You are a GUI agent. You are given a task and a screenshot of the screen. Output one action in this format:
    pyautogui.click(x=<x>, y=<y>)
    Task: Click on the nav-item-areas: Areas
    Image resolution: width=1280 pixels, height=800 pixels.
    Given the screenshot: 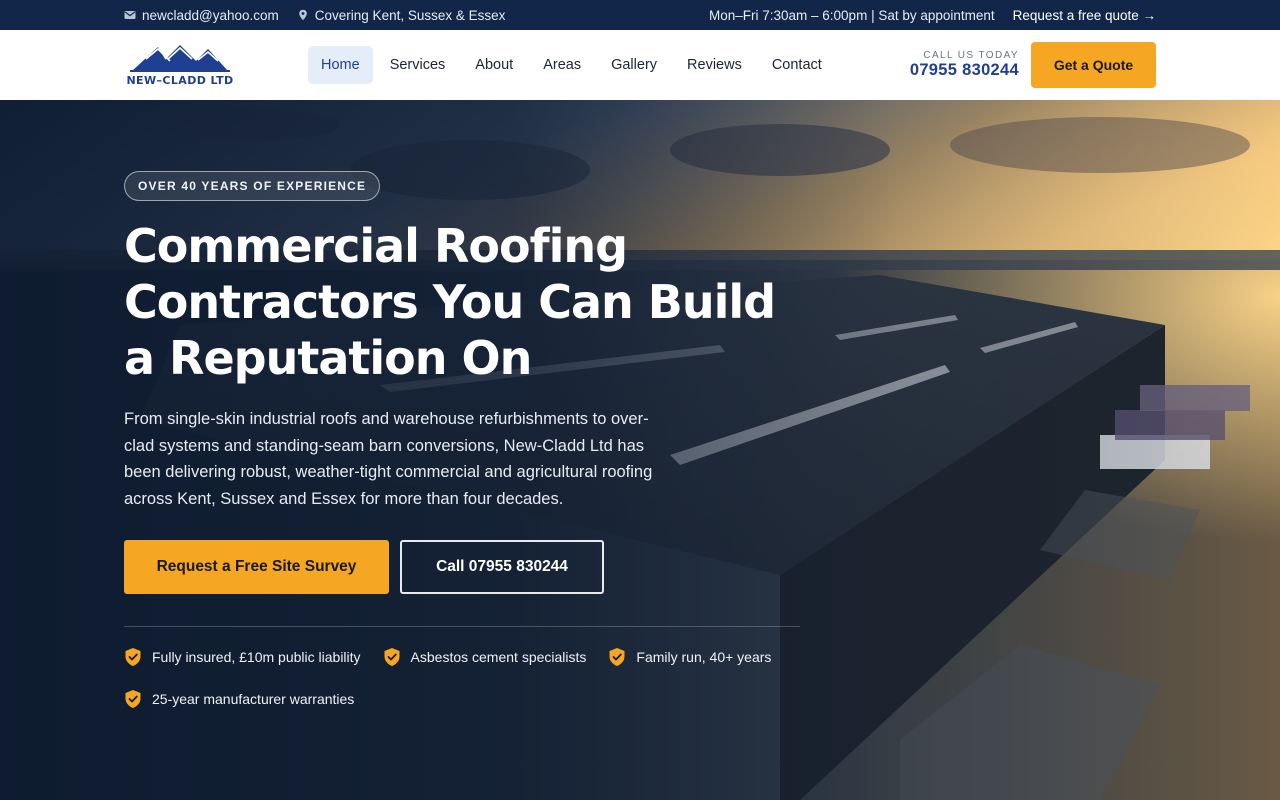 What is the action you would take?
    pyautogui.click(x=562, y=65)
    